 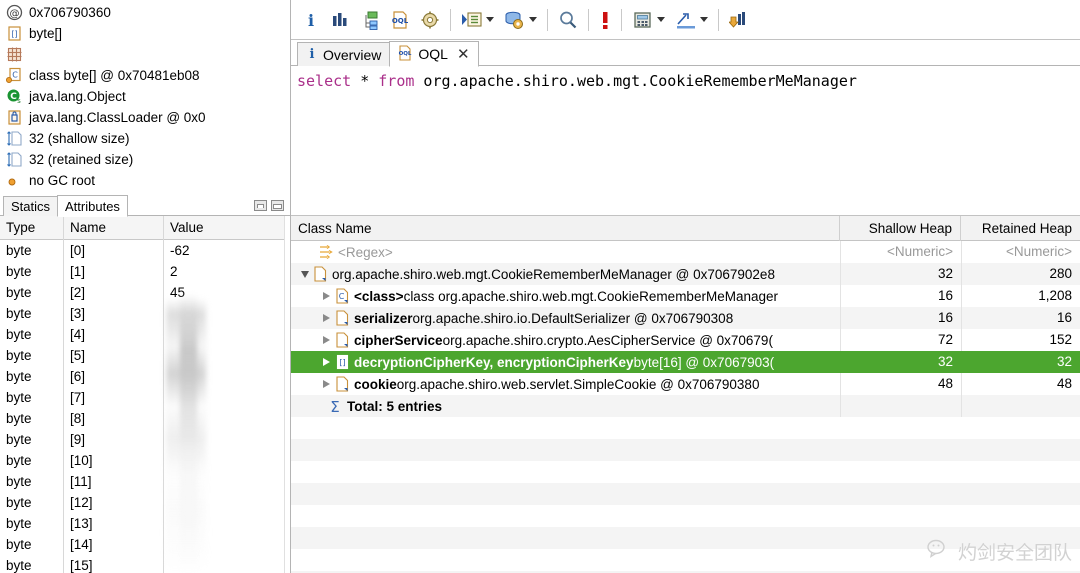 What do you see at coordinates (145, 397) in the screenshot?
I see `table-row: byte [7]` at bounding box center [145, 397].